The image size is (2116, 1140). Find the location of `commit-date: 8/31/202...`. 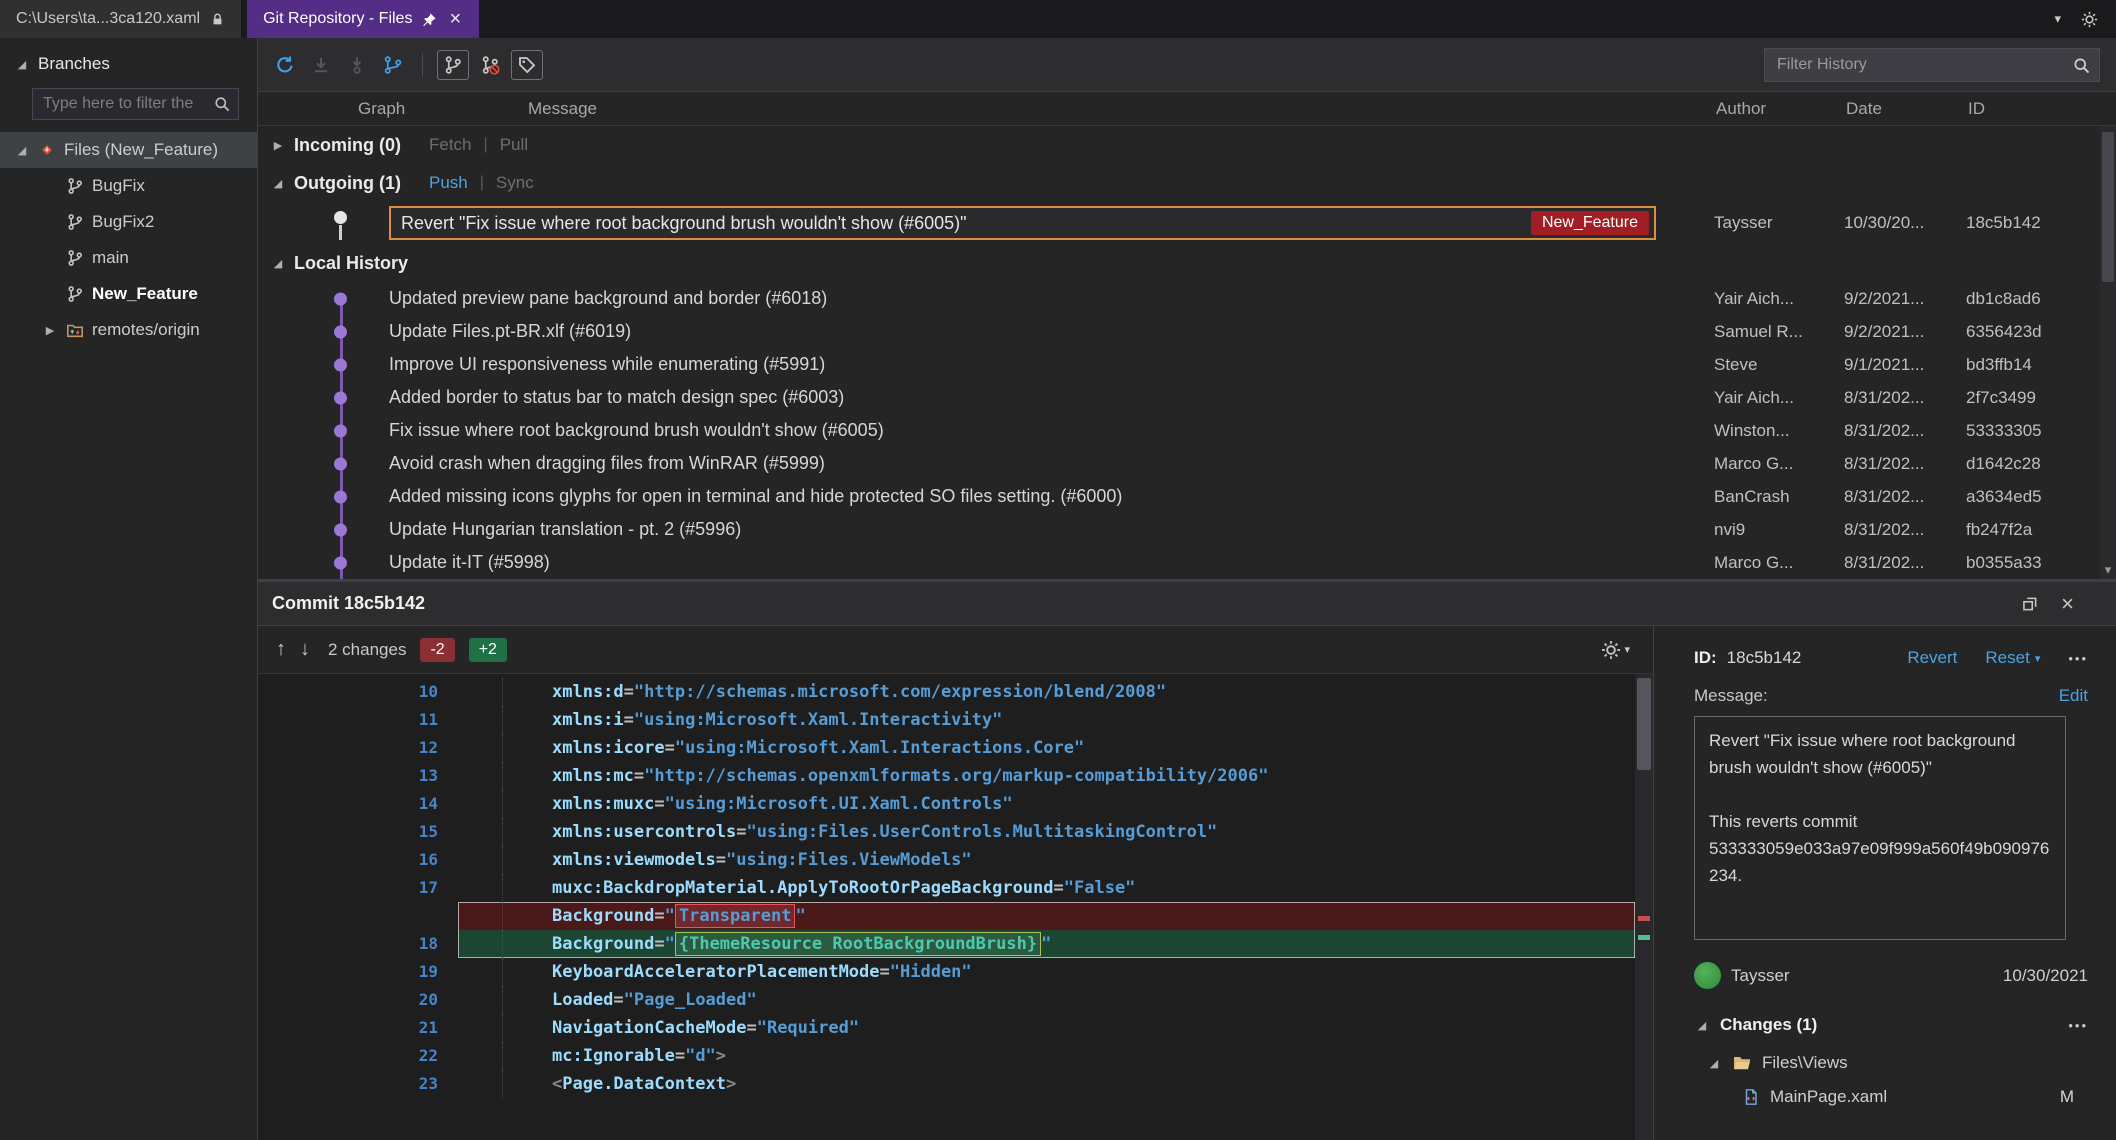

commit-date: 8/31/202... is located at coordinates (1884, 562).